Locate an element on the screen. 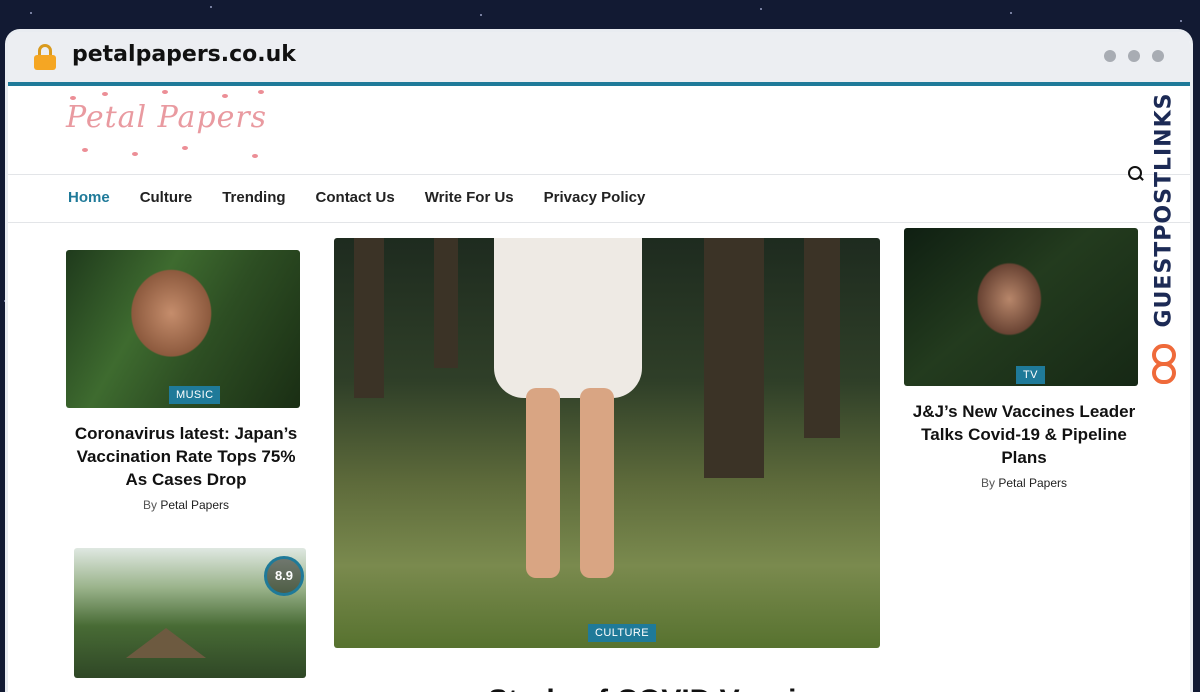 This screenshot has width=1200, height=692. dress-shape is located at coordinates (568, 318).